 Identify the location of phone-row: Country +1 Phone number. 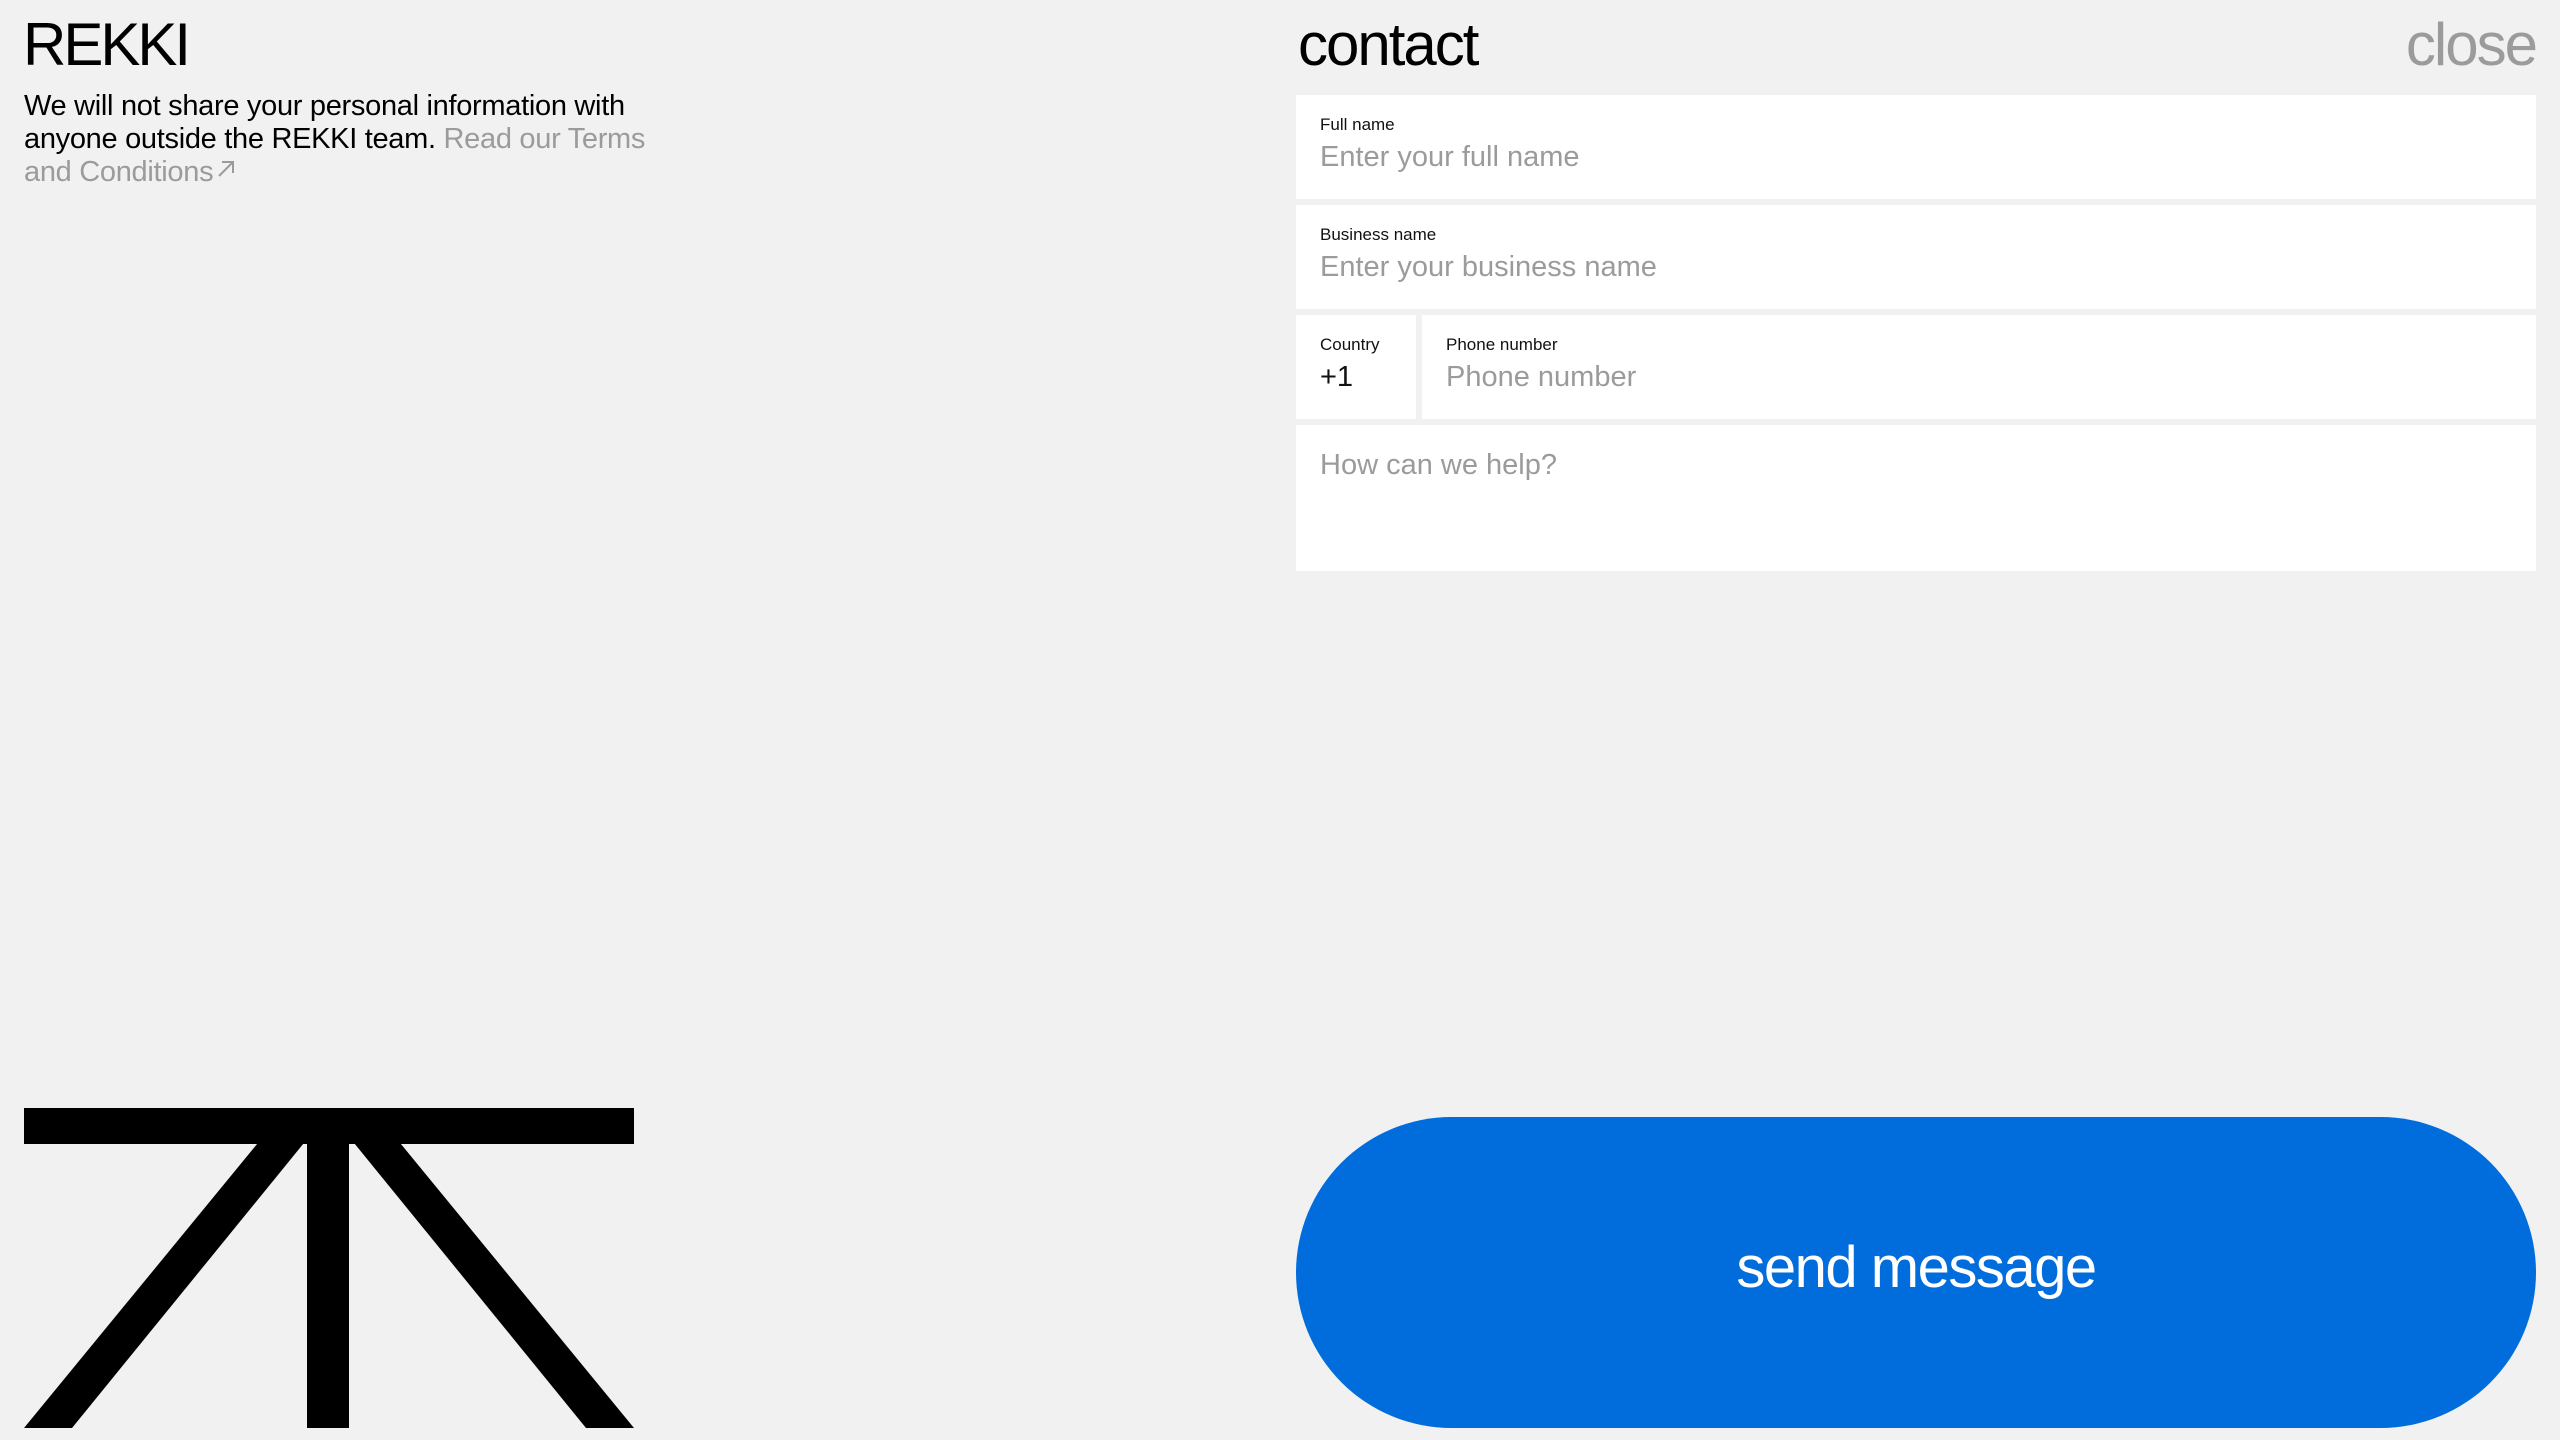
(1916, 367).